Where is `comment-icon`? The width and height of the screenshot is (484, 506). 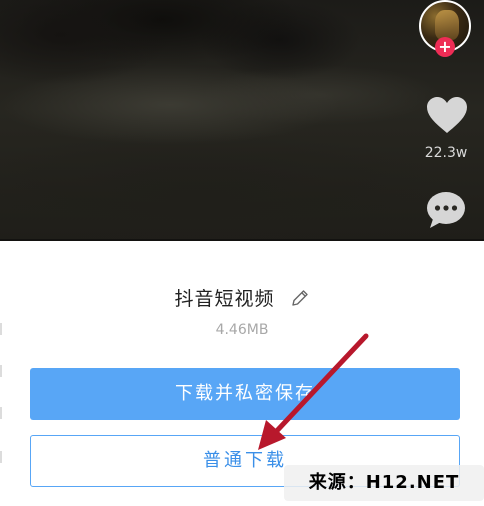 comment-icon is located at coordinates (446, 210).